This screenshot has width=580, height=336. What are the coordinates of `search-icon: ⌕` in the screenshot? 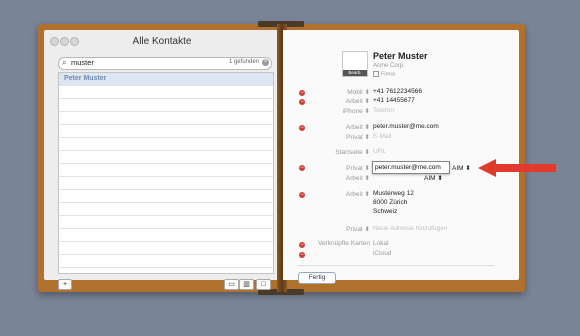 It's located at (64, 62).